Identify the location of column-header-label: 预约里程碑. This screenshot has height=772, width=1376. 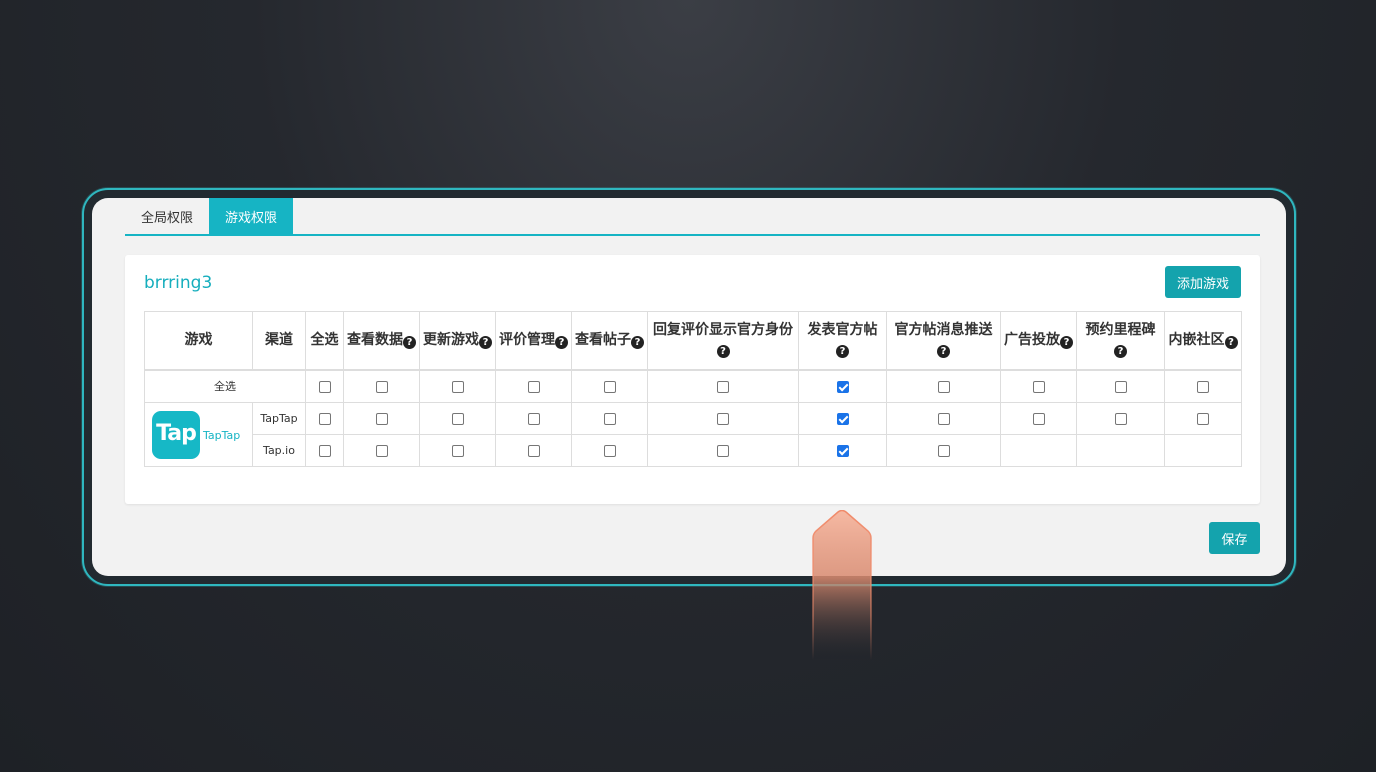
(1120, 330).